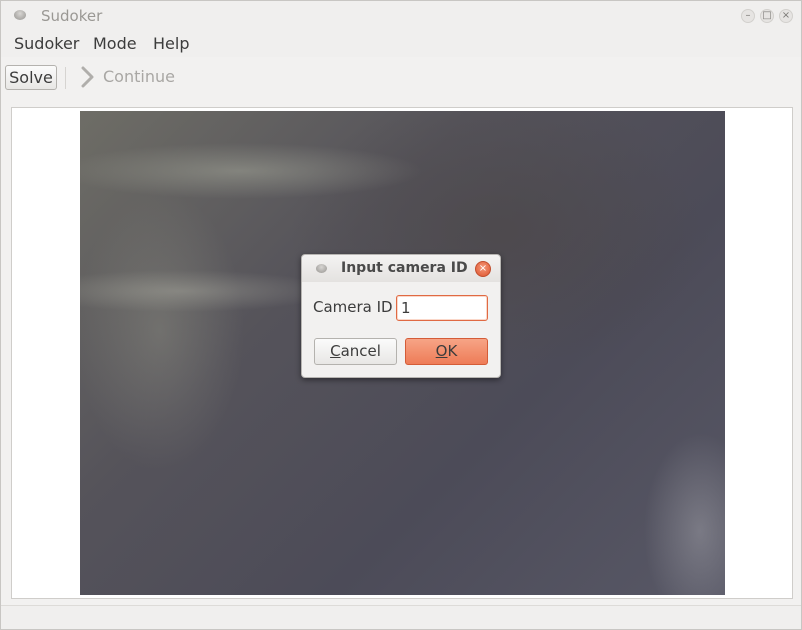  Describe the element at coordinates (139, 76) in the screenshot. I see `continue-button: Continue` at that location.